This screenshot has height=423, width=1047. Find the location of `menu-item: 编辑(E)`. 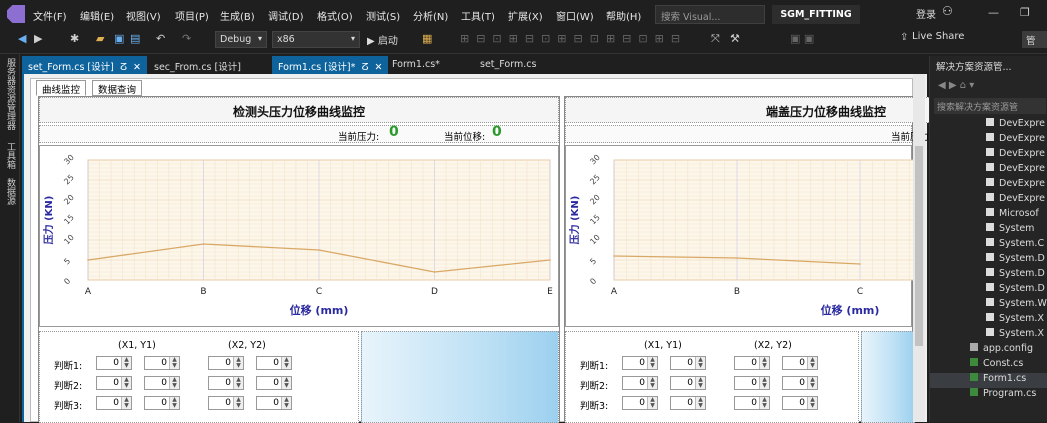

menu-item: 编辑(E) is located at coordinates (97, 15).